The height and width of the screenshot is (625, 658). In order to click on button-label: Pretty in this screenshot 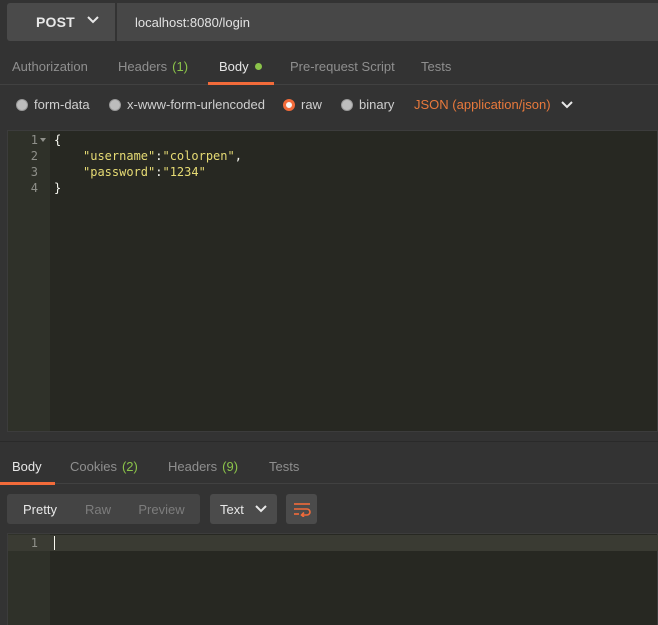, I will do `click(40, 509)`.